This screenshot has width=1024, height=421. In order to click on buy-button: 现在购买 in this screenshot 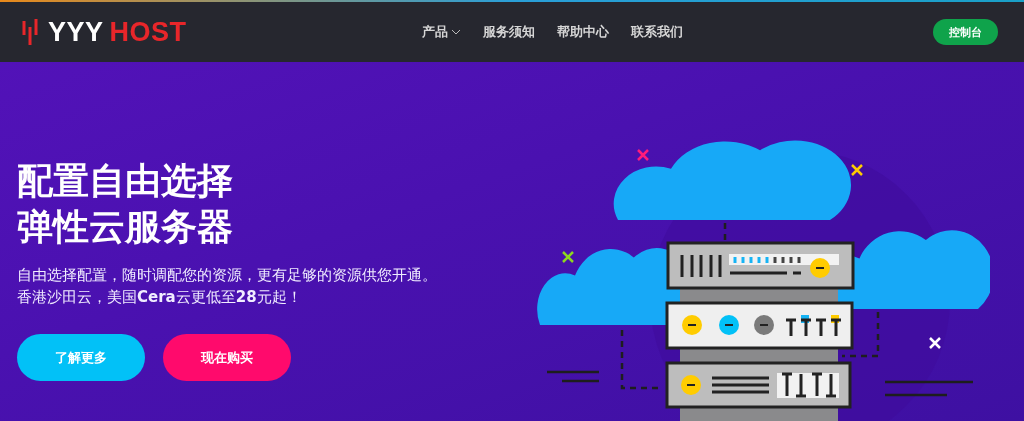, I will do `click(227, 357)`.